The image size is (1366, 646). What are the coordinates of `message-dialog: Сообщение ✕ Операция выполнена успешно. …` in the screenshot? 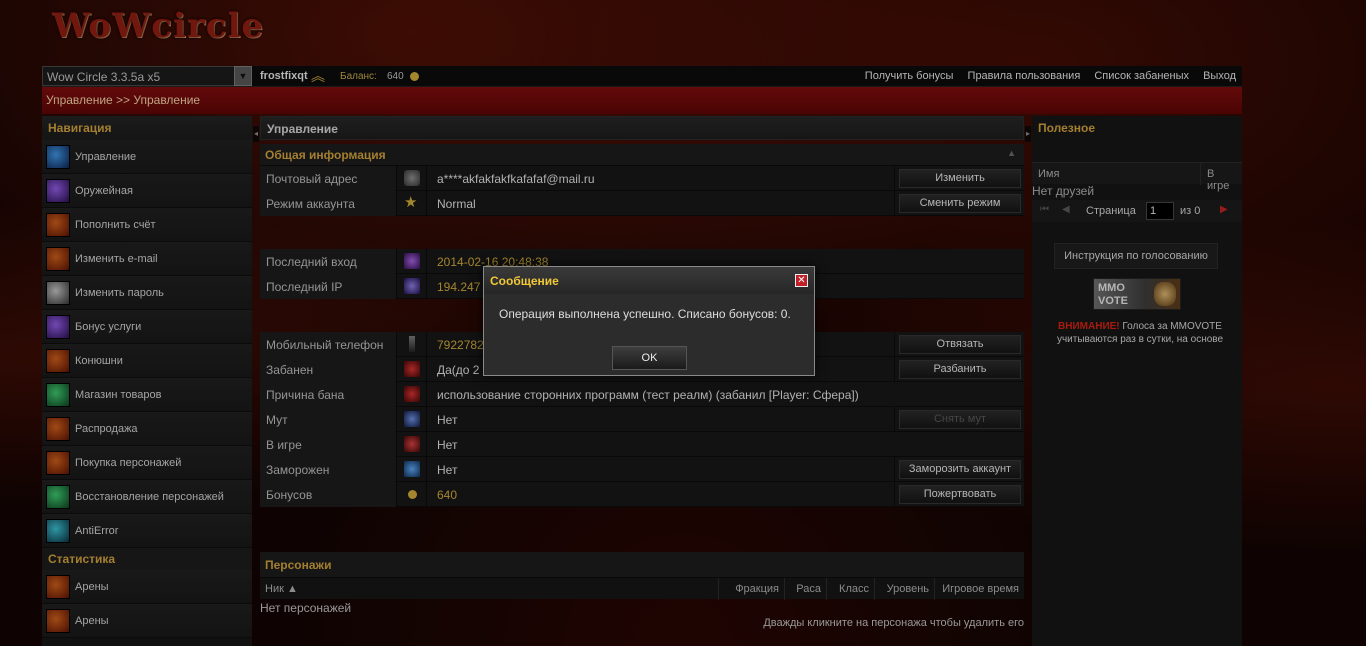 It's located at (649, 321).